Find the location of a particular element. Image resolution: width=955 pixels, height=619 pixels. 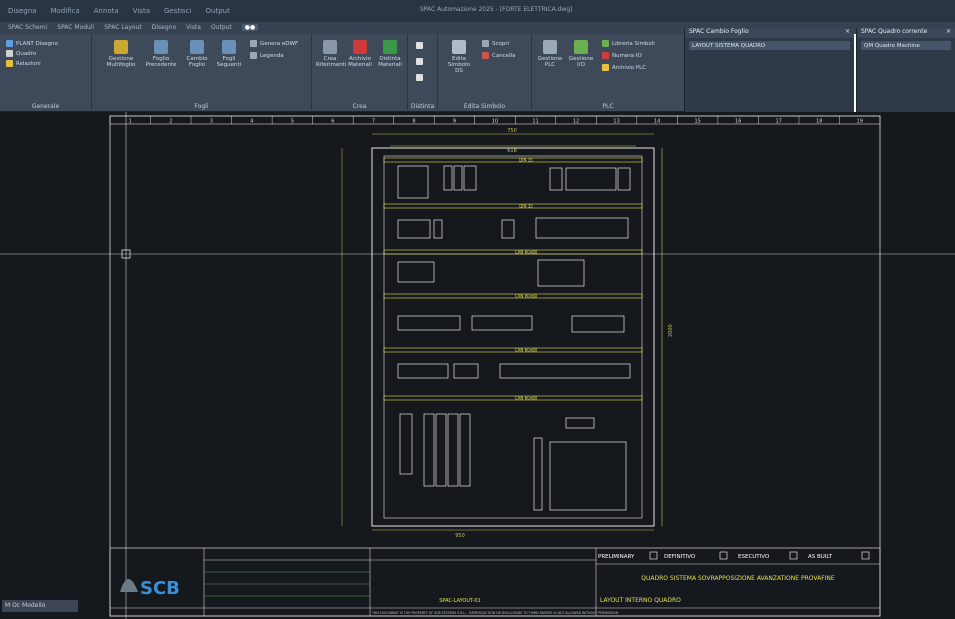

checkbox-definitivo is located at coordinates (723, 555).